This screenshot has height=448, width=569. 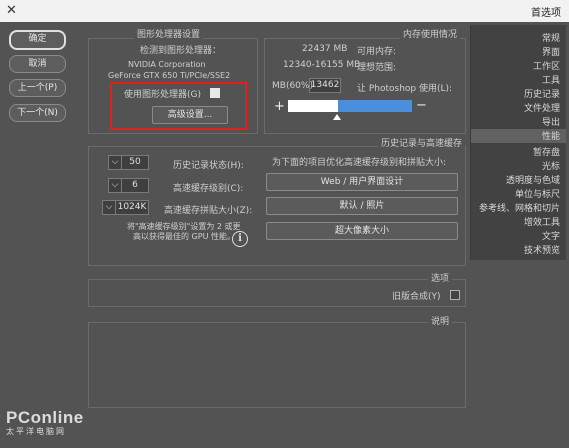 What do you see at coordinates (292, 86) in the screenshot?
I see `memory-unit-label: MB(60%)` at bounding box center [292, 86].